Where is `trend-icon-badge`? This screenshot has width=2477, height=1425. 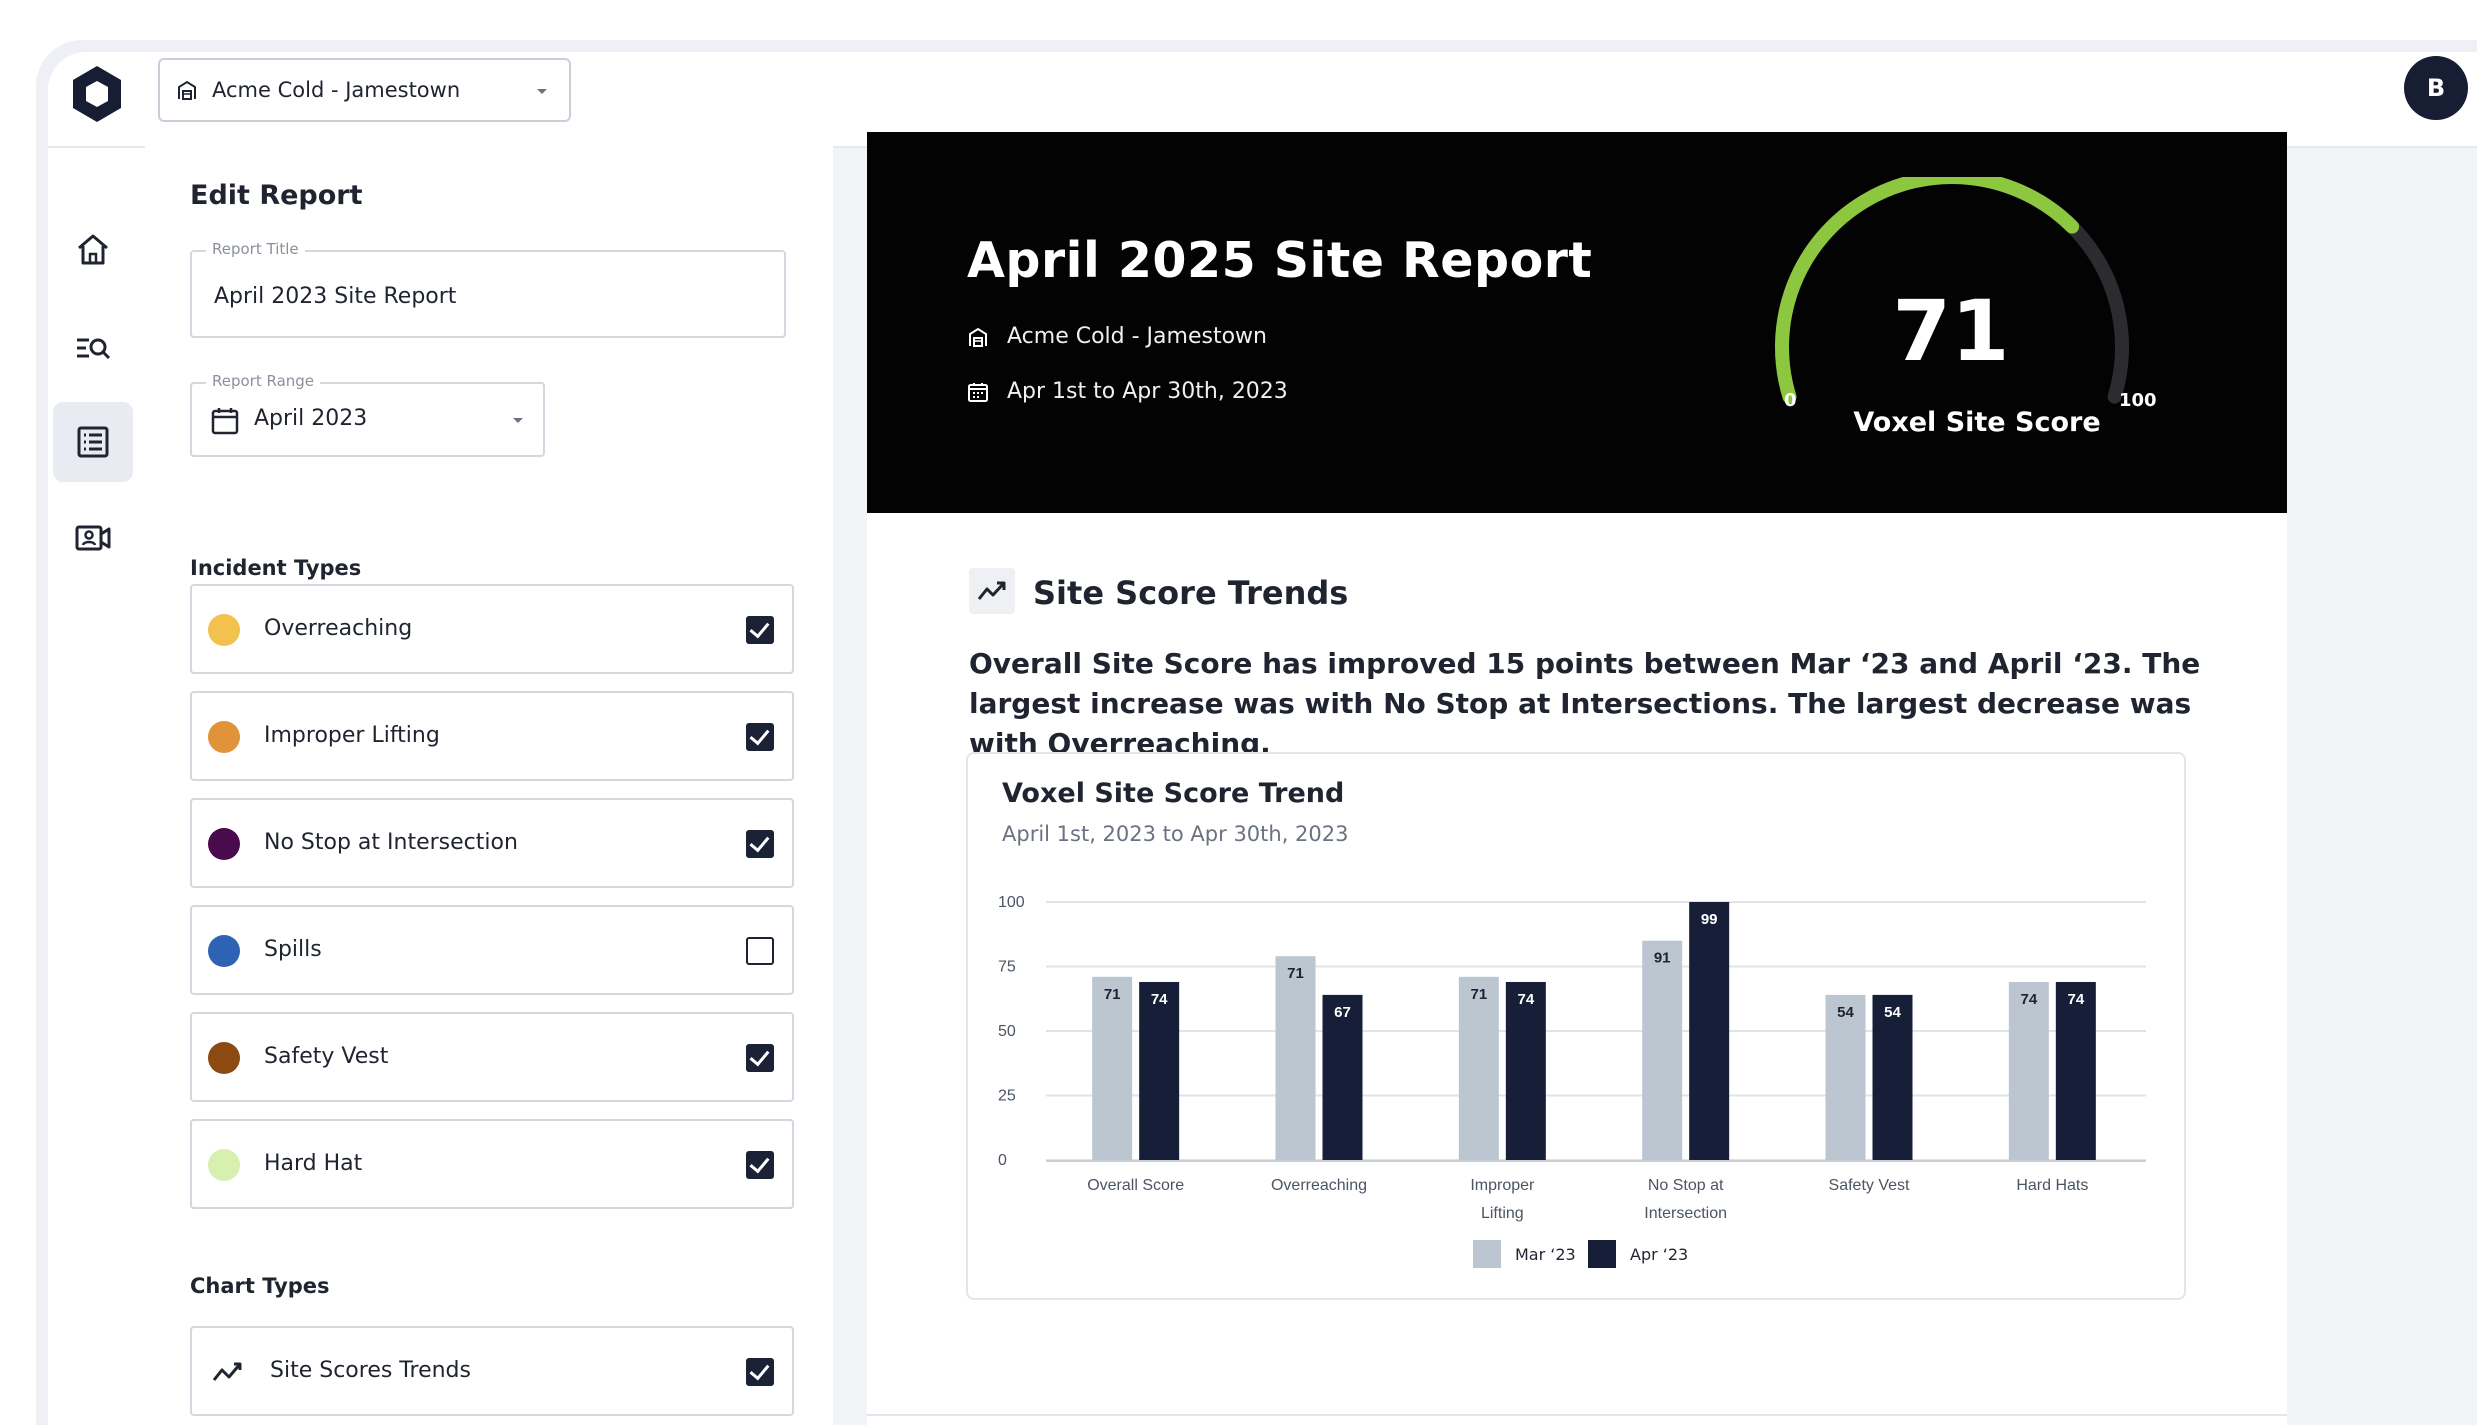 trend-icon-badge is located at coordinates (992, 591).